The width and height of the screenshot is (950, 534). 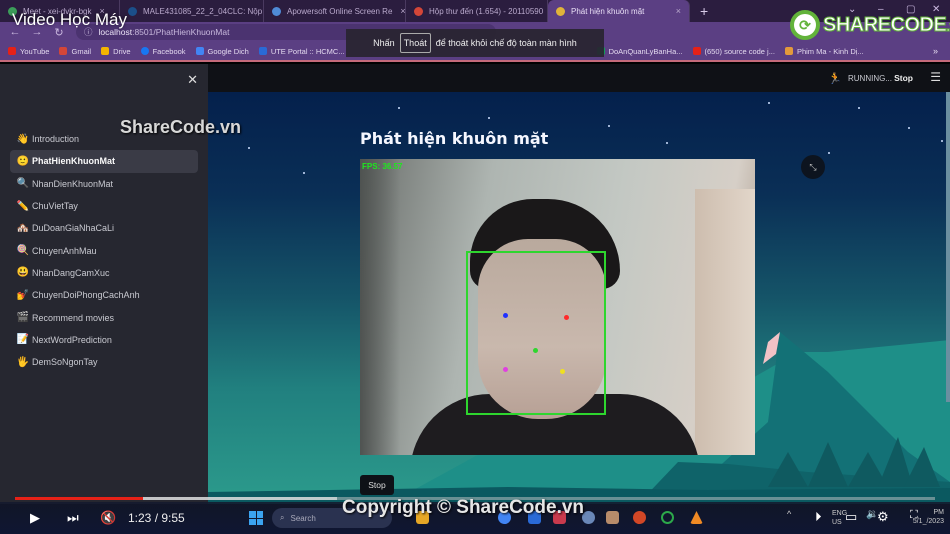 I want to click on bookmark-label: Google Dich, so click(x=228, y=51).